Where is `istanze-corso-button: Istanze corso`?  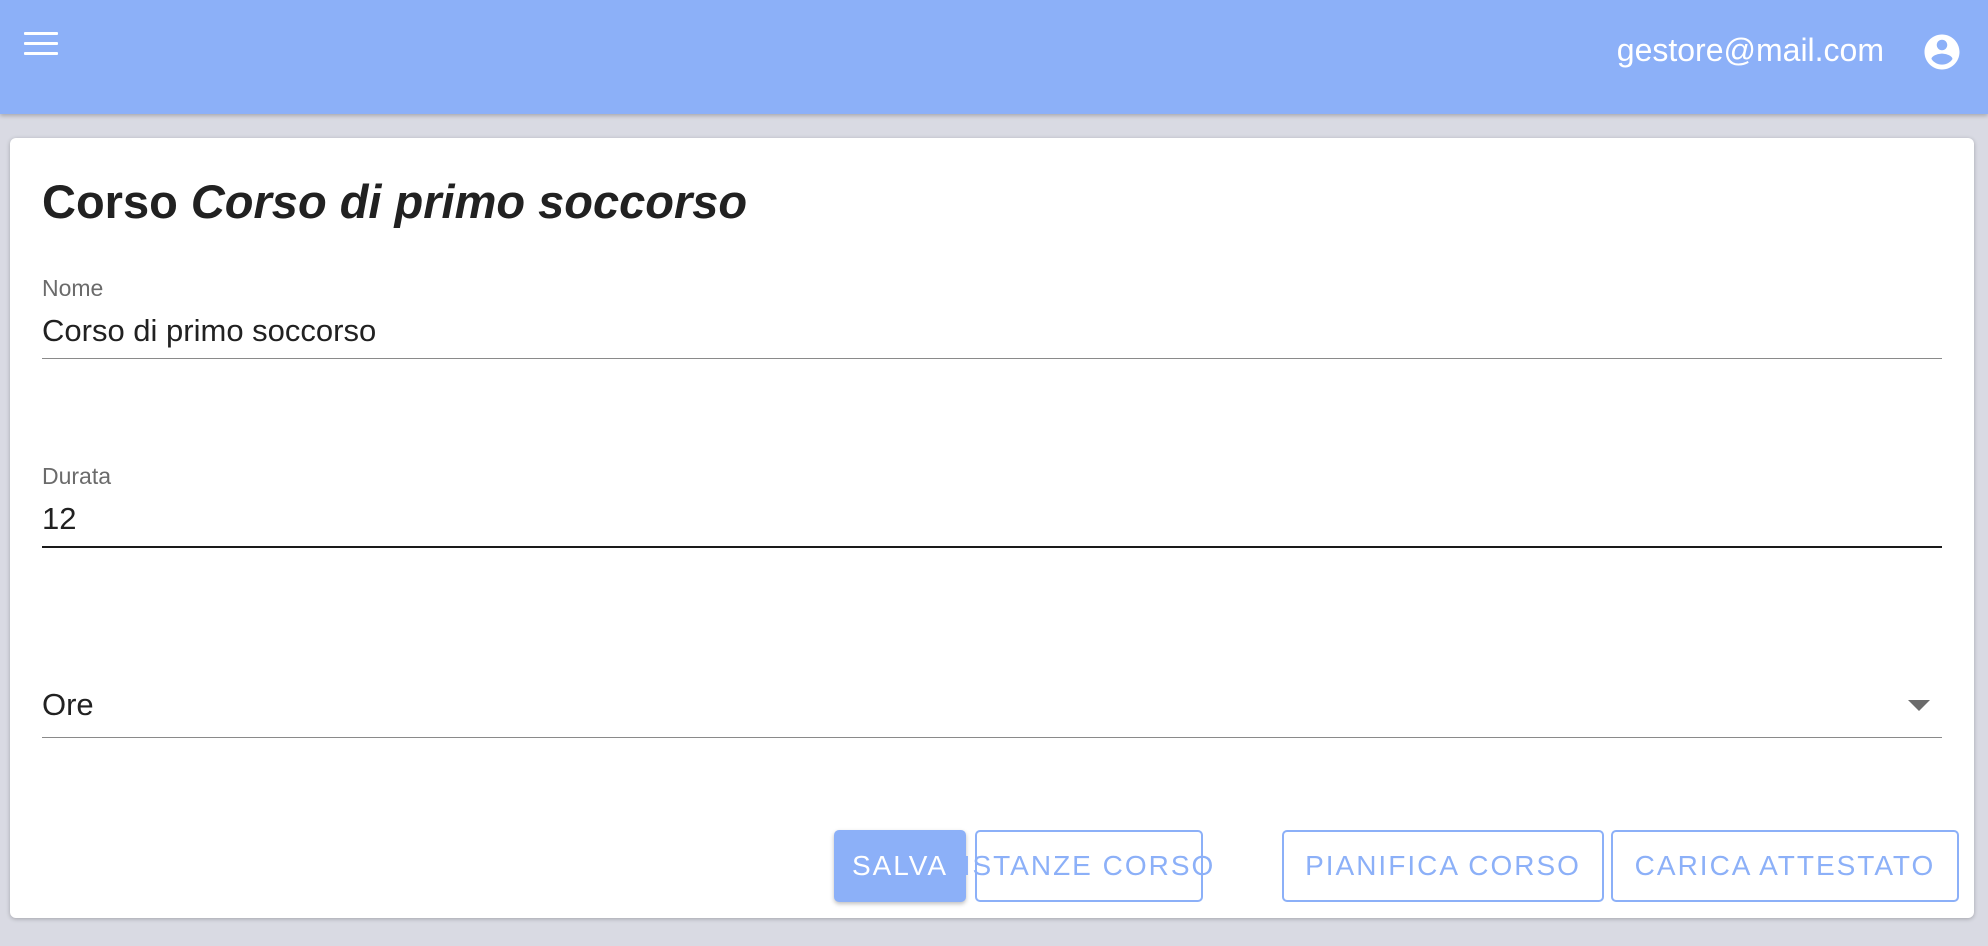
istanze-corso-button: Istanze corso is located at coordinates (1088, 866).